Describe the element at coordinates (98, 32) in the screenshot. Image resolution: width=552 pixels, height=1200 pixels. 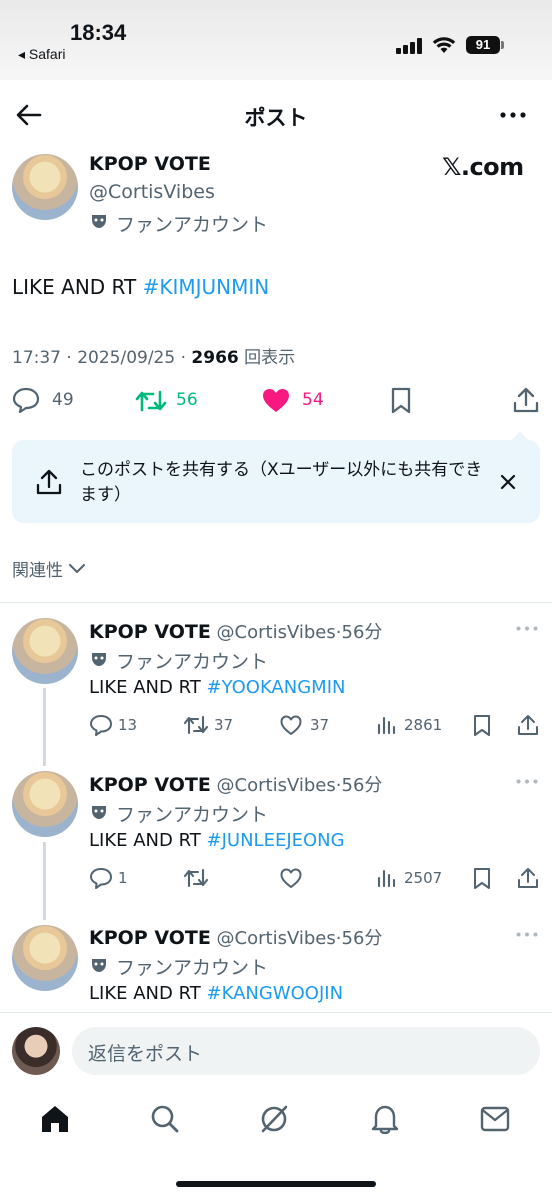
I see `status-time: 18:34` at that location.